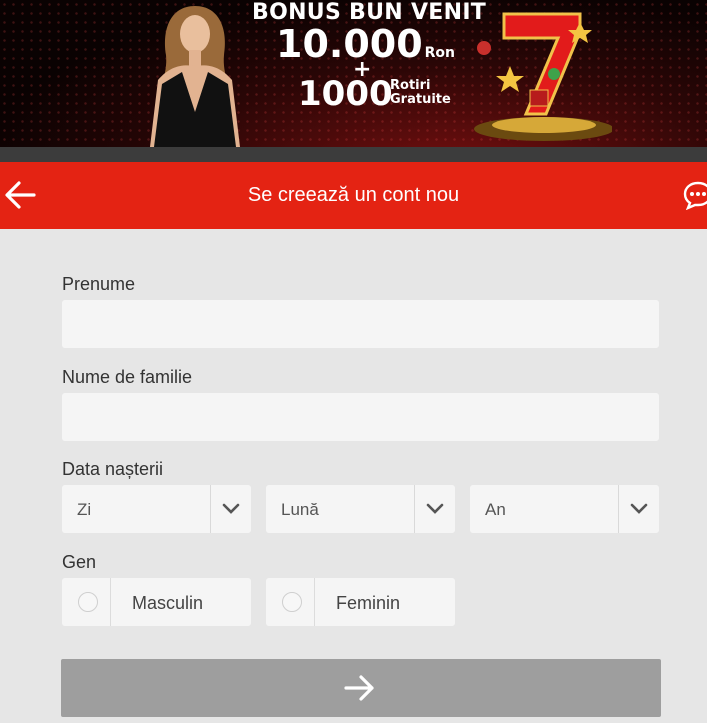 The image size is (707, 723). I want to click on submit-button, so click(361, 688).